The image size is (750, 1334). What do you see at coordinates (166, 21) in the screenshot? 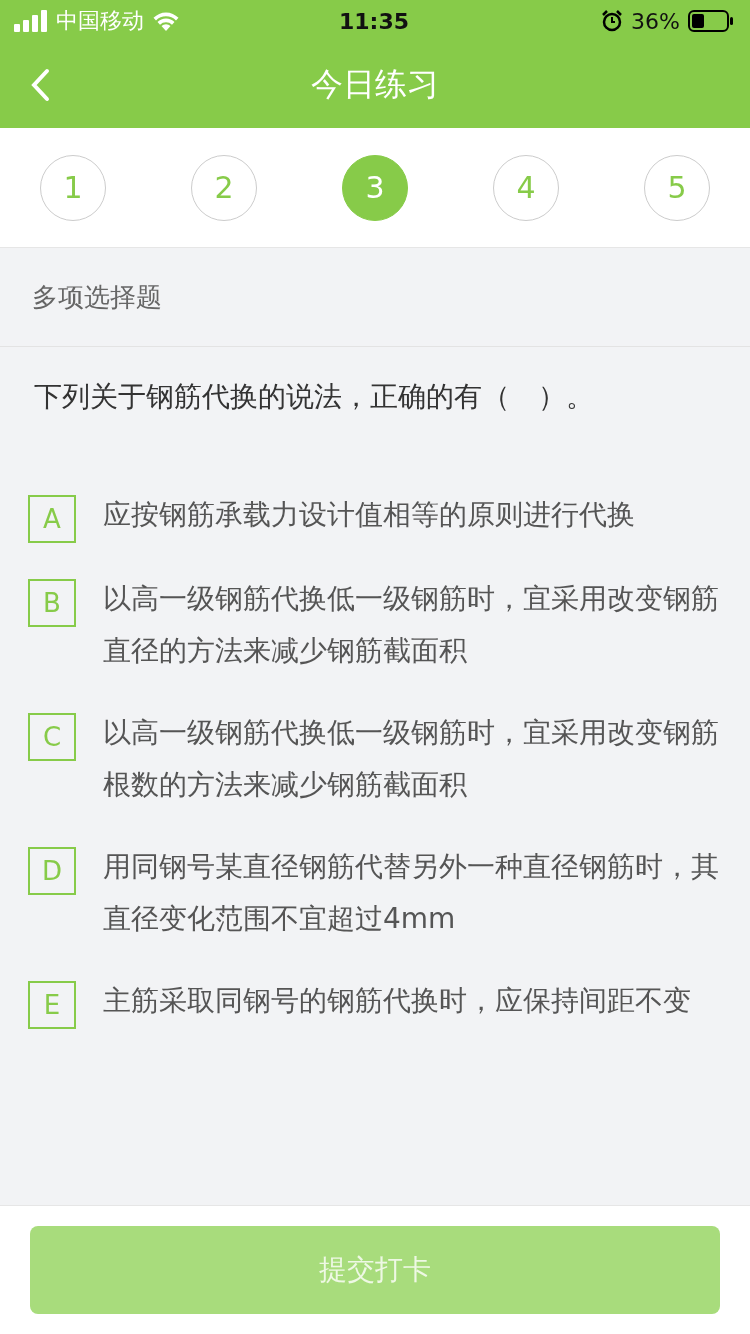
I see `wifi-icon` at bounding box center [166, 21].